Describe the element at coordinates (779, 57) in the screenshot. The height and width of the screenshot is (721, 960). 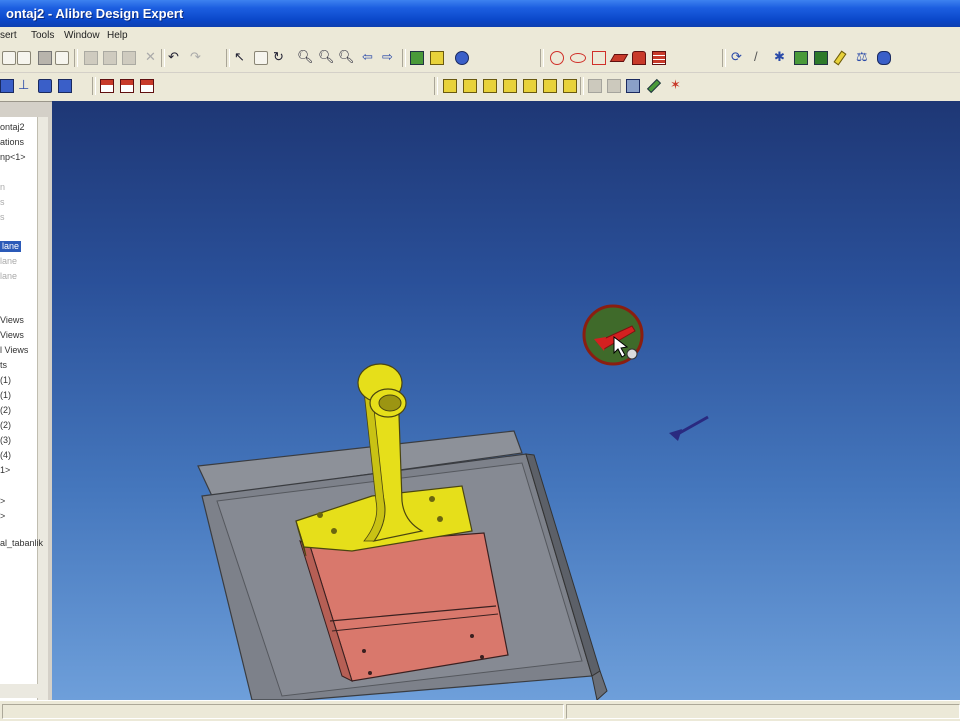
I see `constraint-icon: ✱` at that location.